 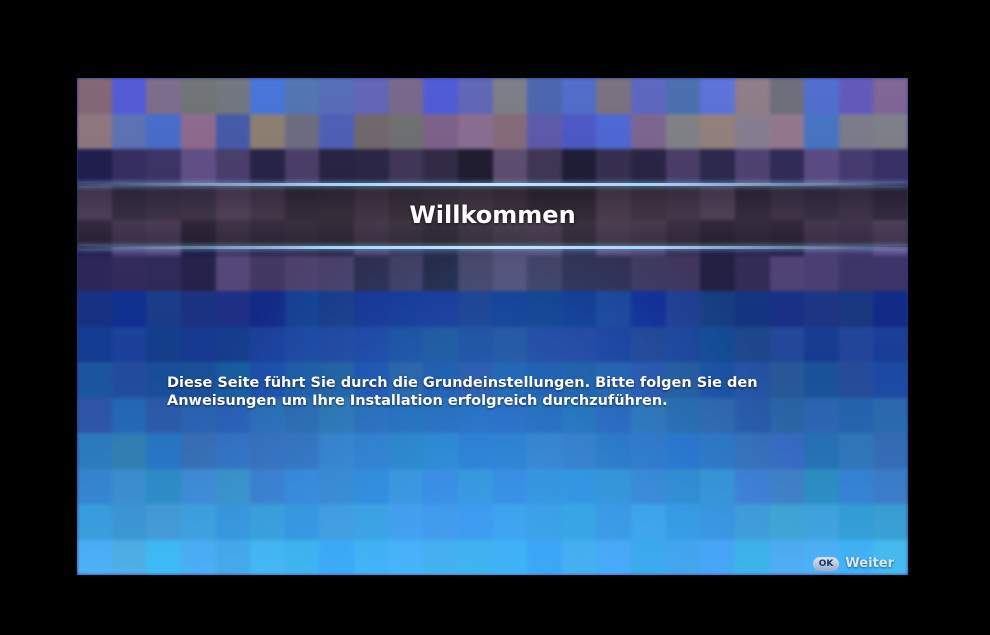 What do you see at coordinates (492, 215) in the screenshot?
I see `page-title: Willkommen` at bounding box center [492, 215].